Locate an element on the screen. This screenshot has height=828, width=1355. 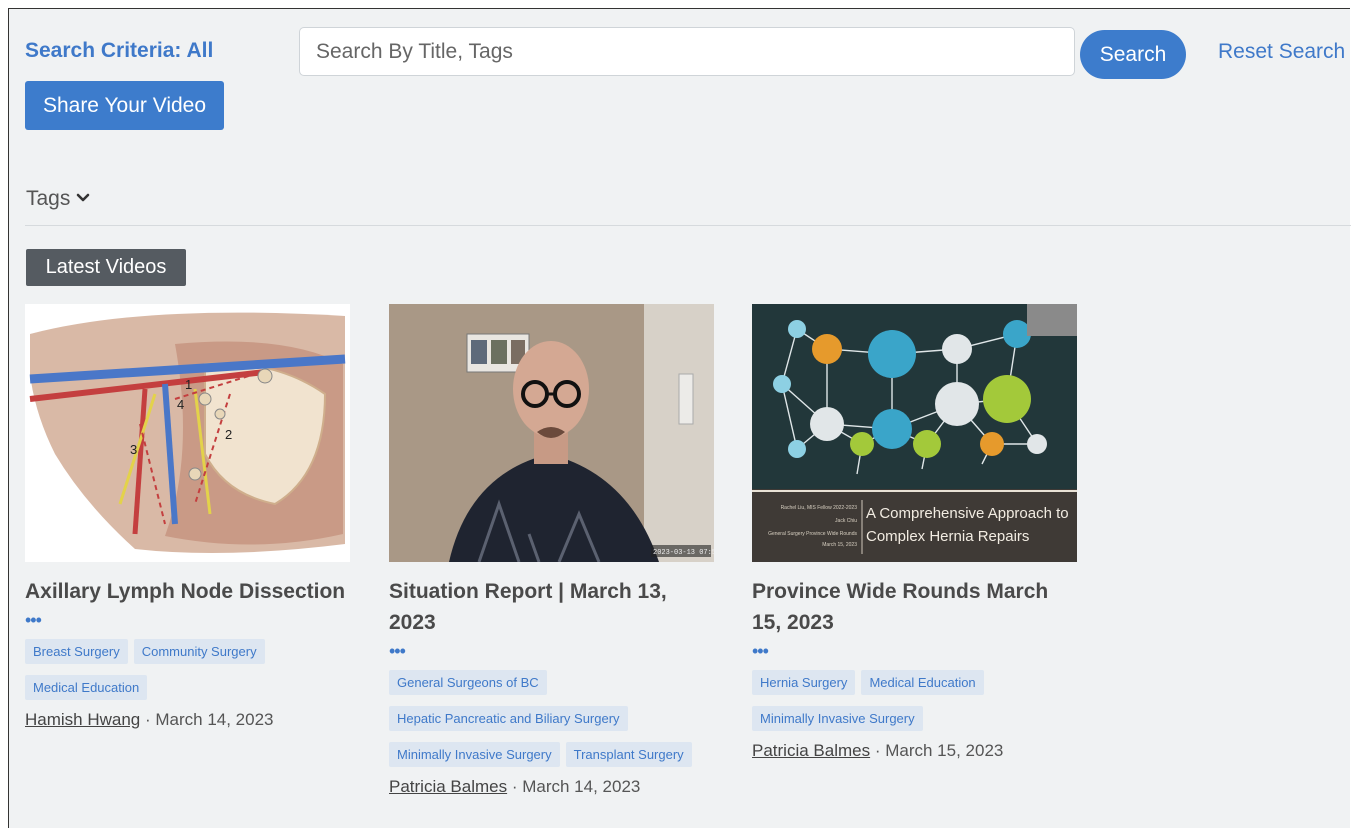
video-title: Axillary Lymph Node Dissection is located at coordinates (187, 591).